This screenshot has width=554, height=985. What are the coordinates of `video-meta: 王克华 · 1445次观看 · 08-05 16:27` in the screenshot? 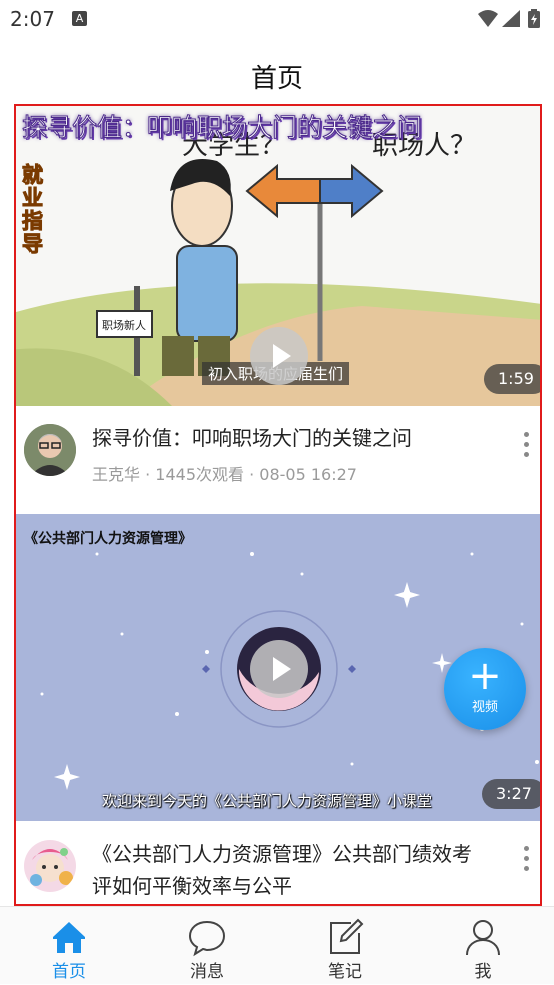 It's located at (224, 473).